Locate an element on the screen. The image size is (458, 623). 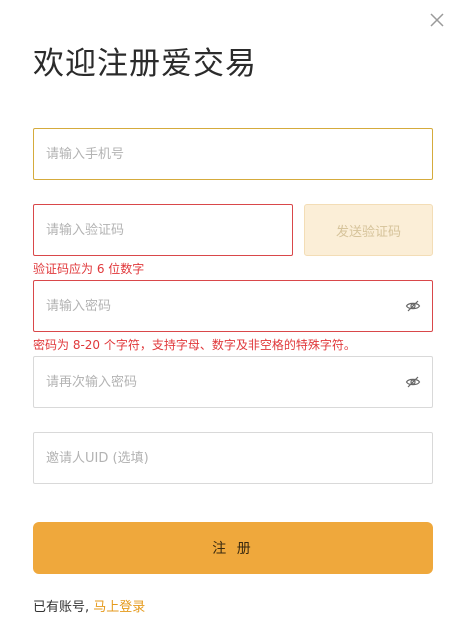
page-title: 欢迎注册爱交易 is located at coordinates (145, 64).